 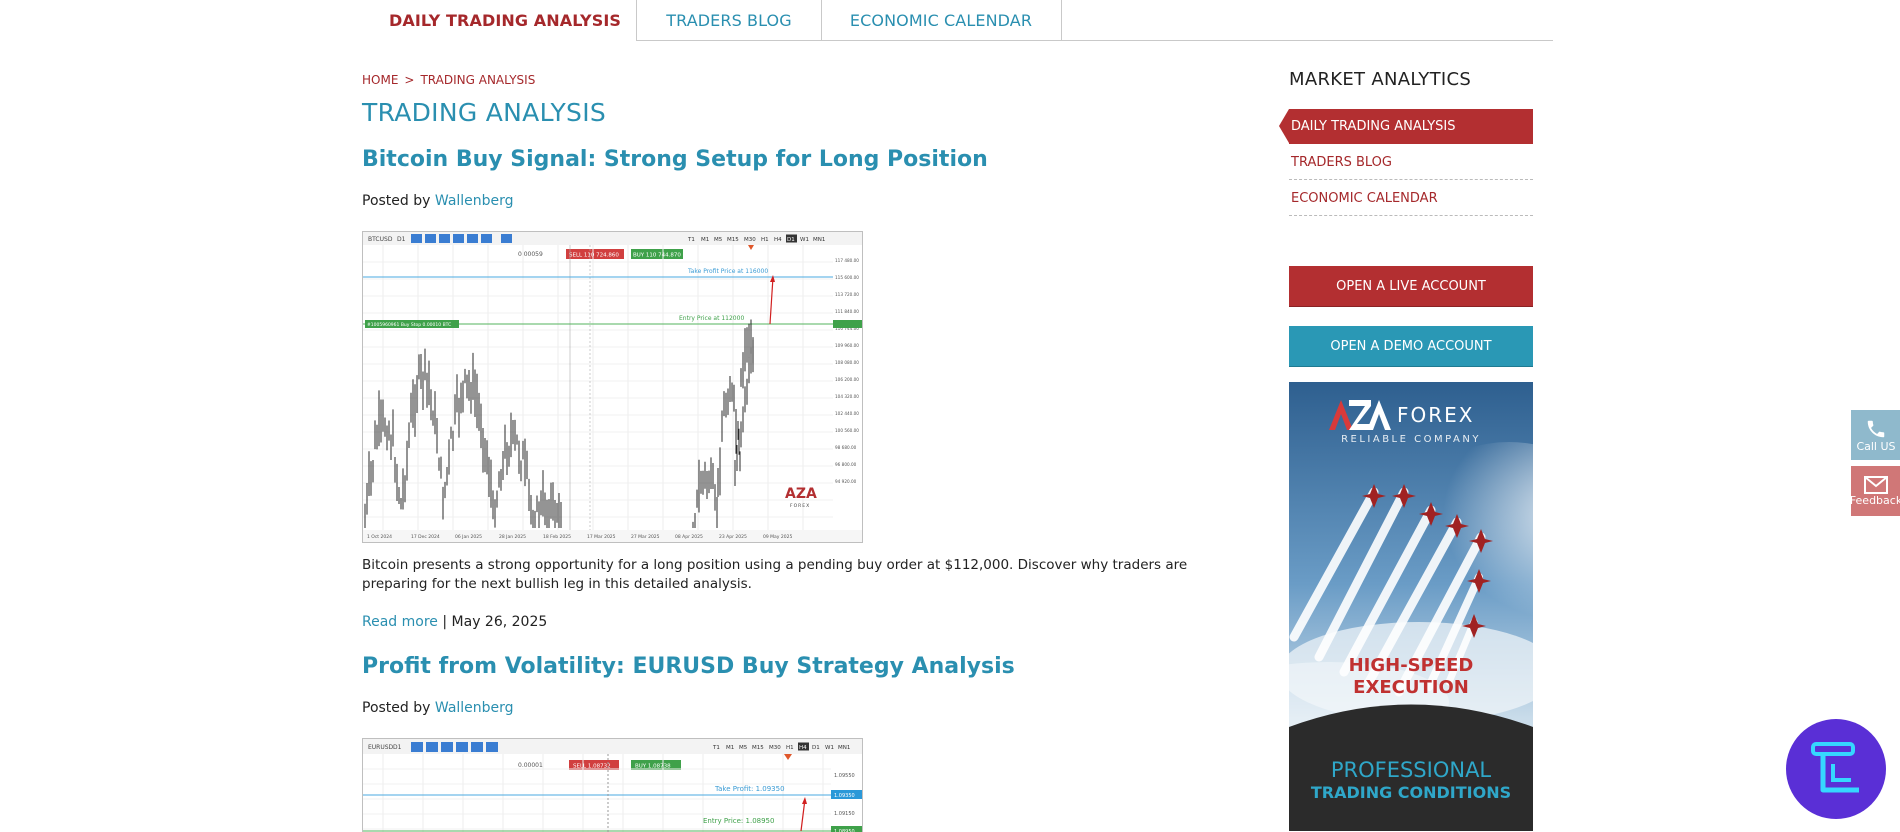 I want to click on svg-text: 108 080.00, so click(x=847, y=362).